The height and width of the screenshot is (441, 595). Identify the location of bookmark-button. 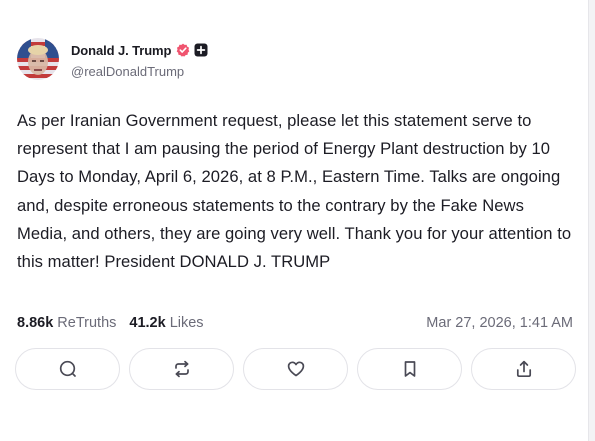
(409, 369).